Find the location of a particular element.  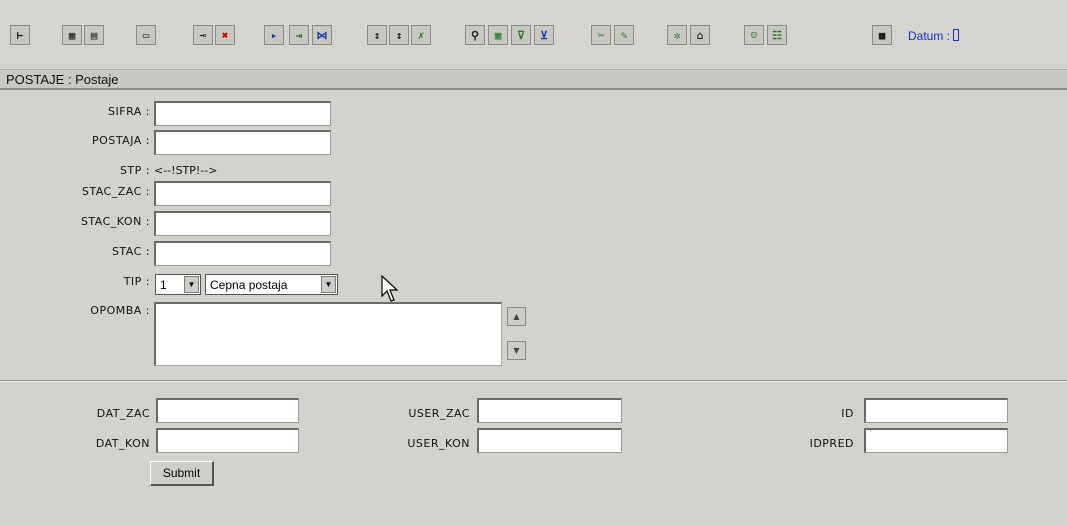

toolbar: ⊢ ▦ ▤ ▭ ⊸ ✖ ▸ ⇥ ⋈ ↕ ↕ ✗ ⚲ ▦ ⊽ ⊻ ✂ ✎ ✲ ⌂ ☺ ☷ ■ is located at coordinates (533, 32).